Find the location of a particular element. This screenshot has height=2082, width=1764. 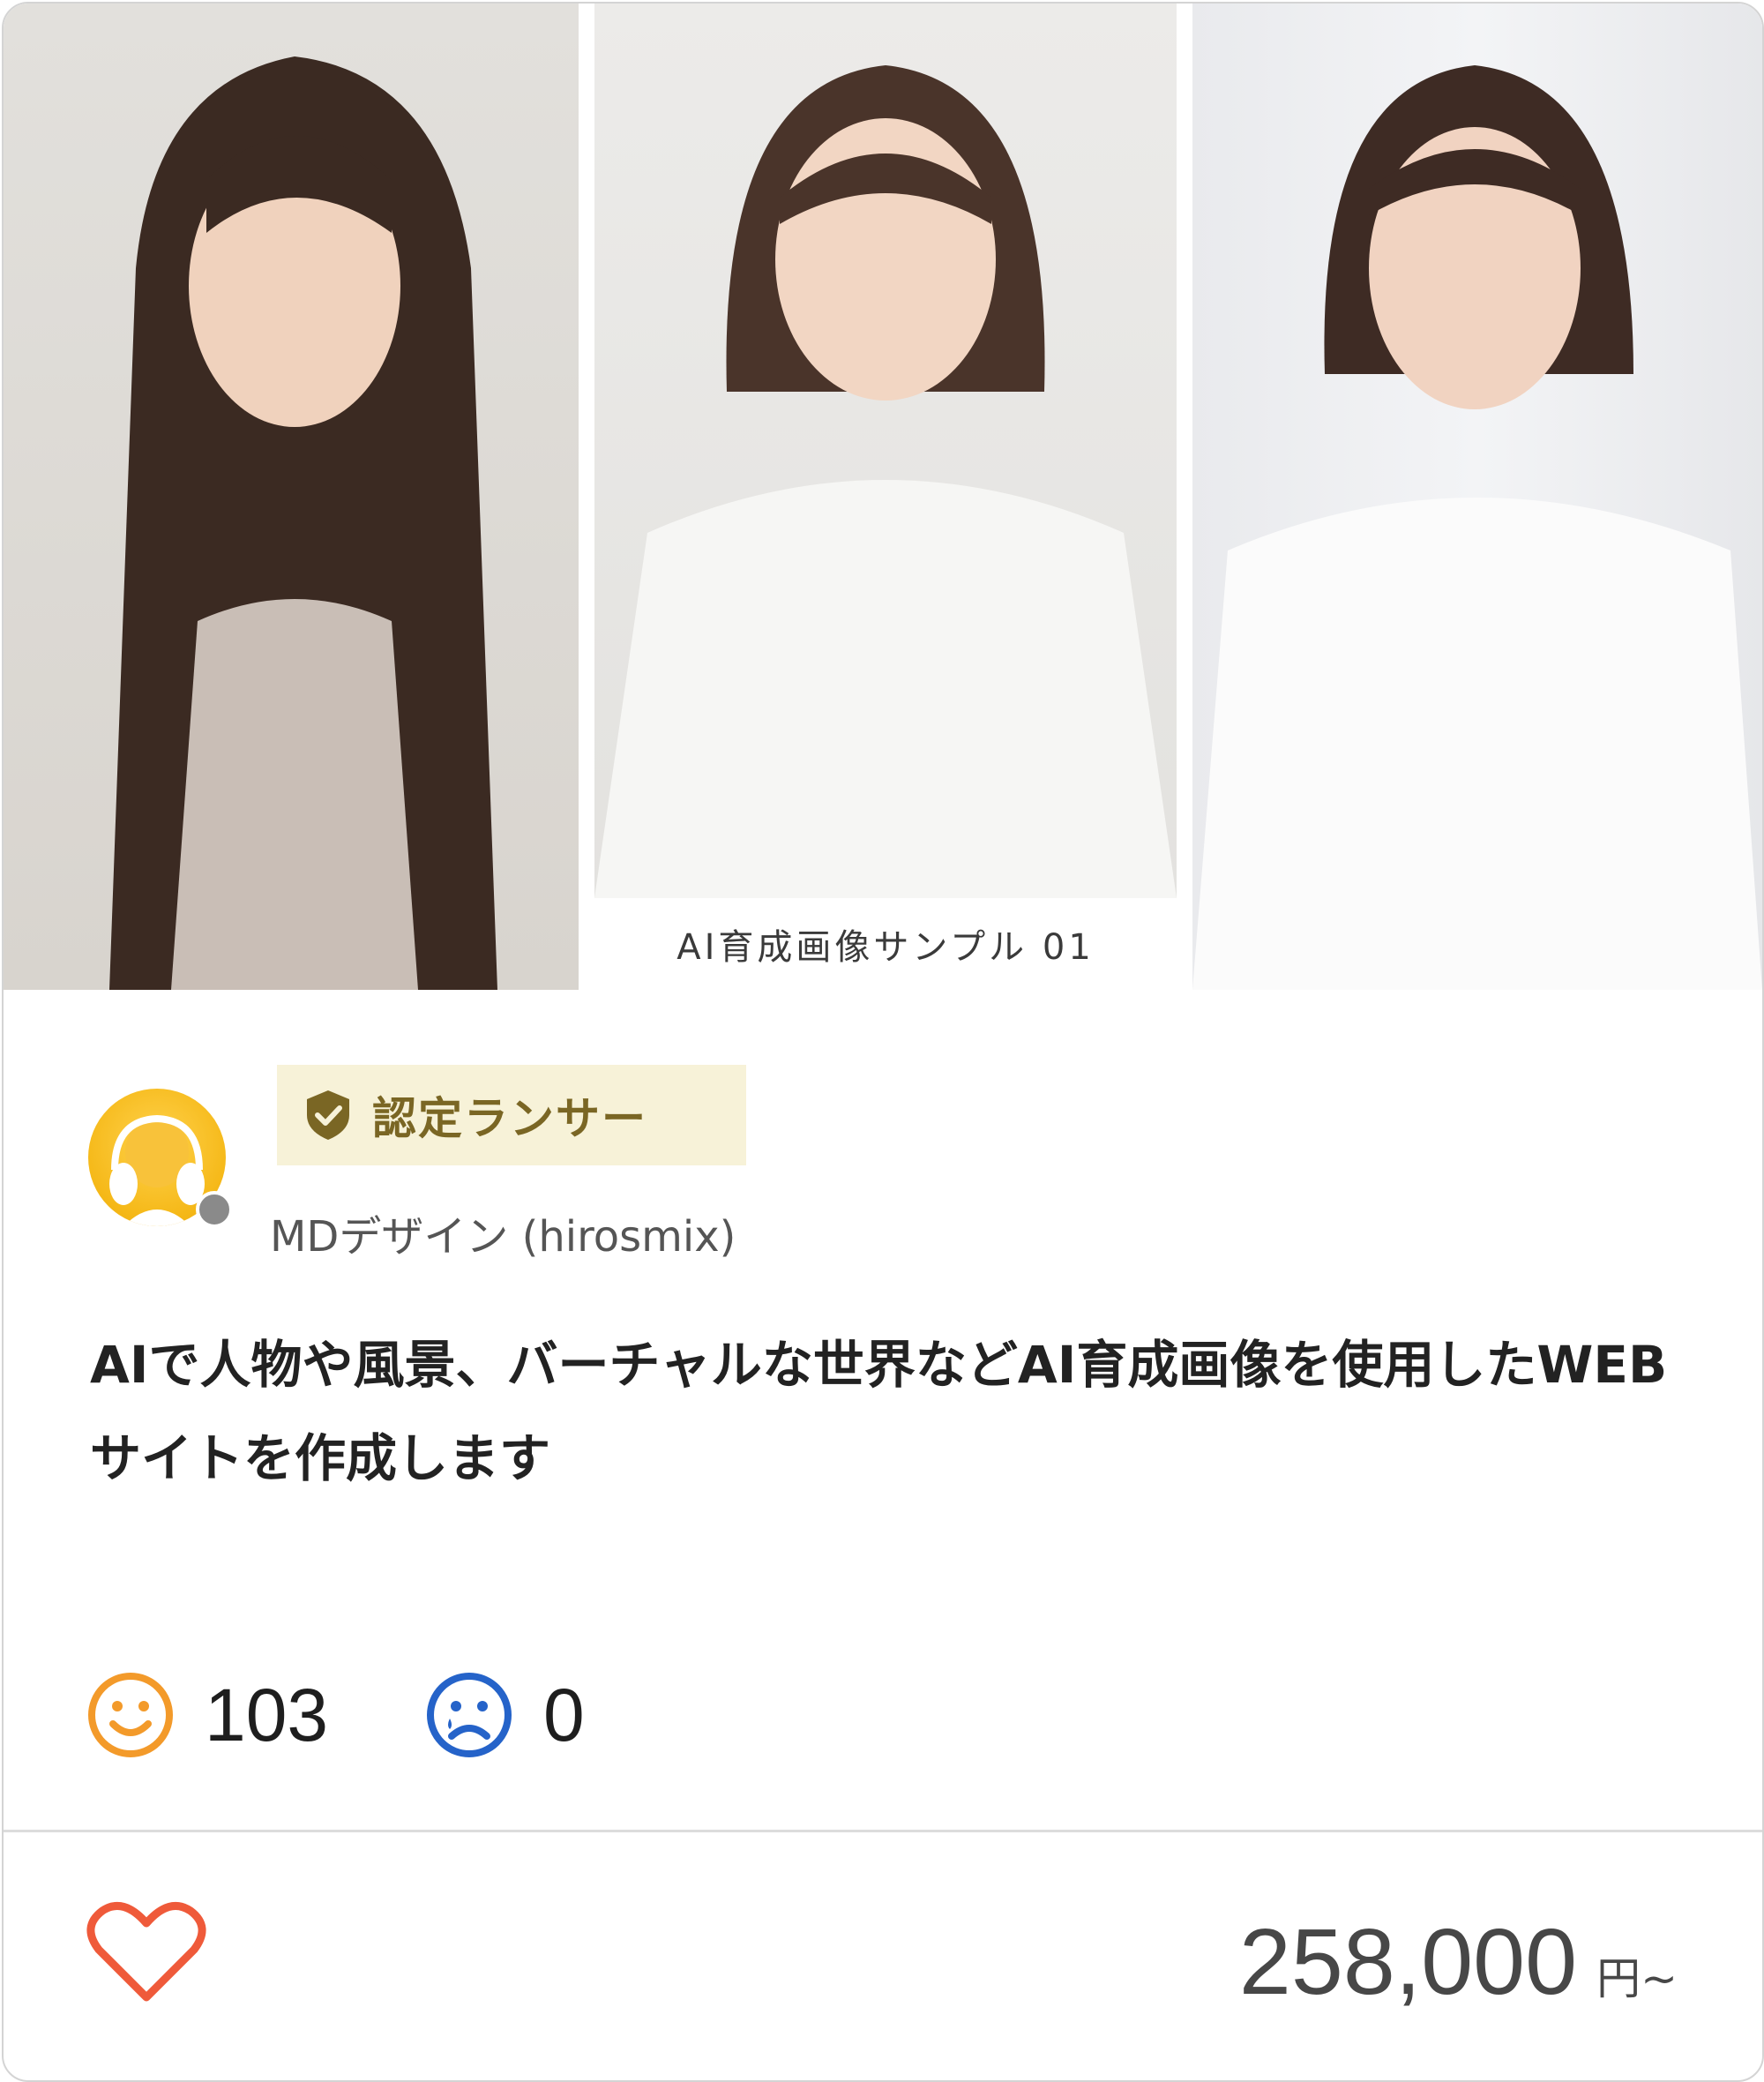

thumbnail-caption: AI育成画像サンプル 01 is located at coordinates (885, 948).